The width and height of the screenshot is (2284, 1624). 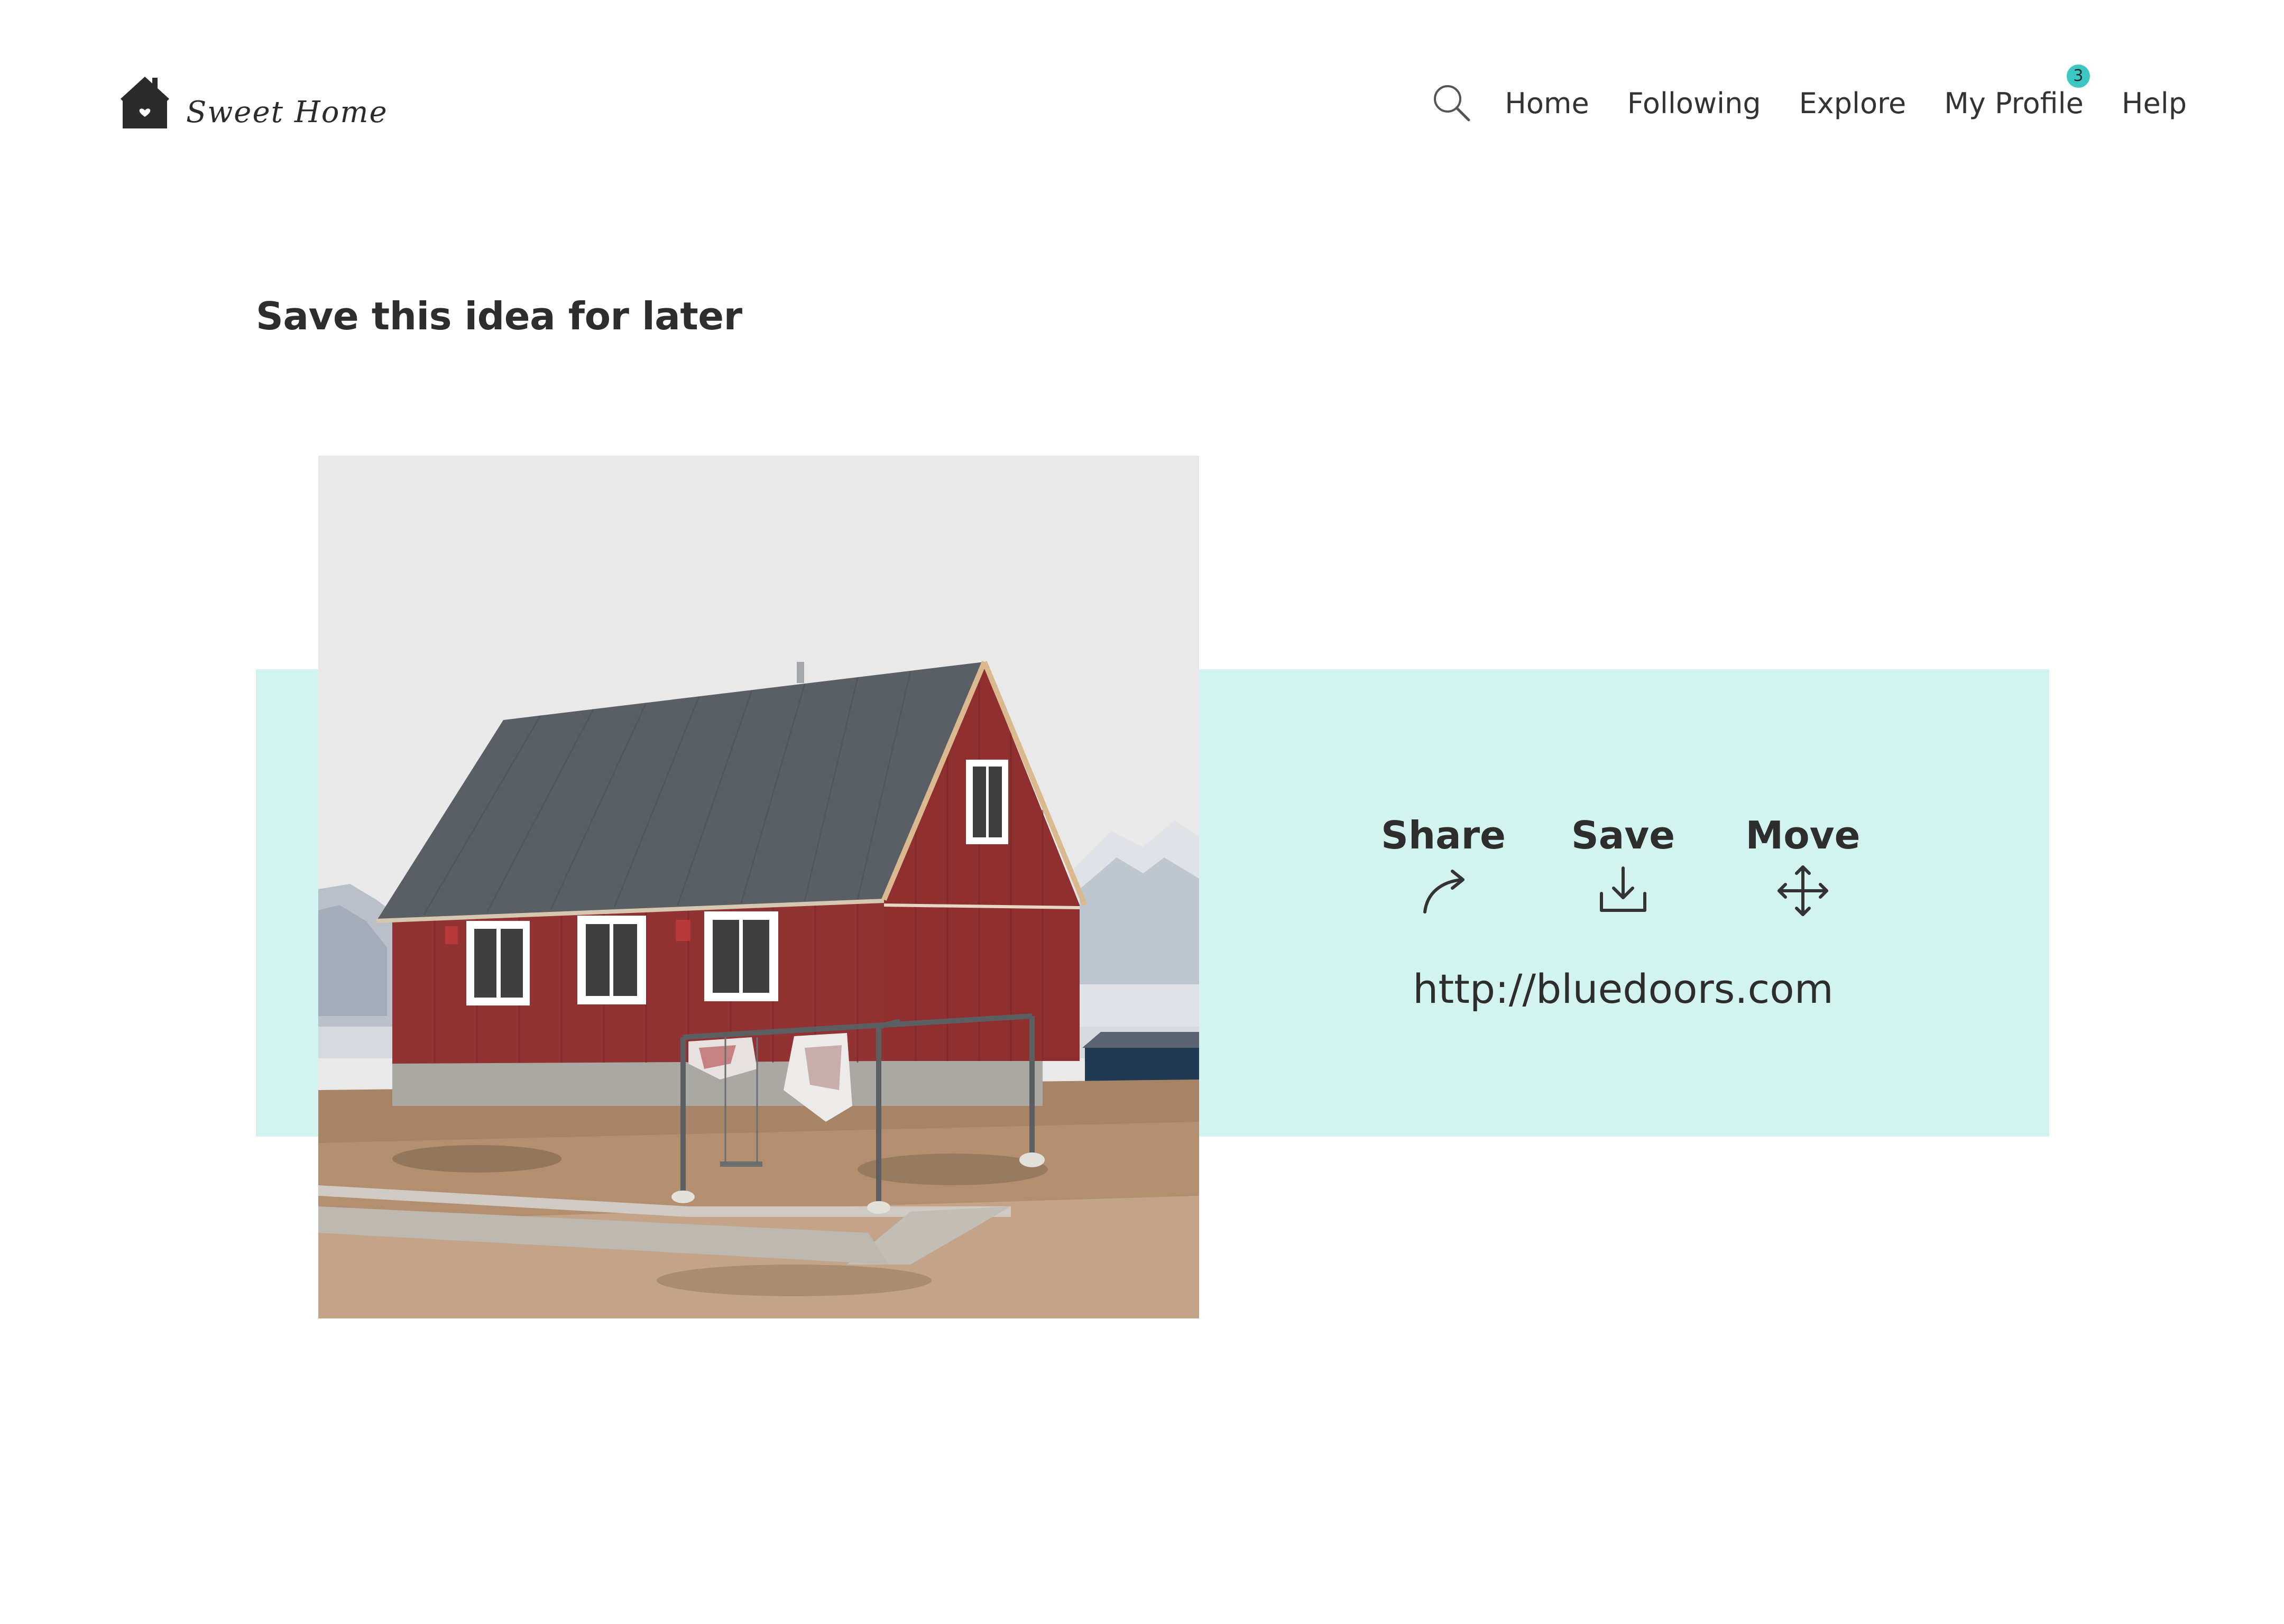 I want to click on share-label: Share, so click(x=1443, y=835).